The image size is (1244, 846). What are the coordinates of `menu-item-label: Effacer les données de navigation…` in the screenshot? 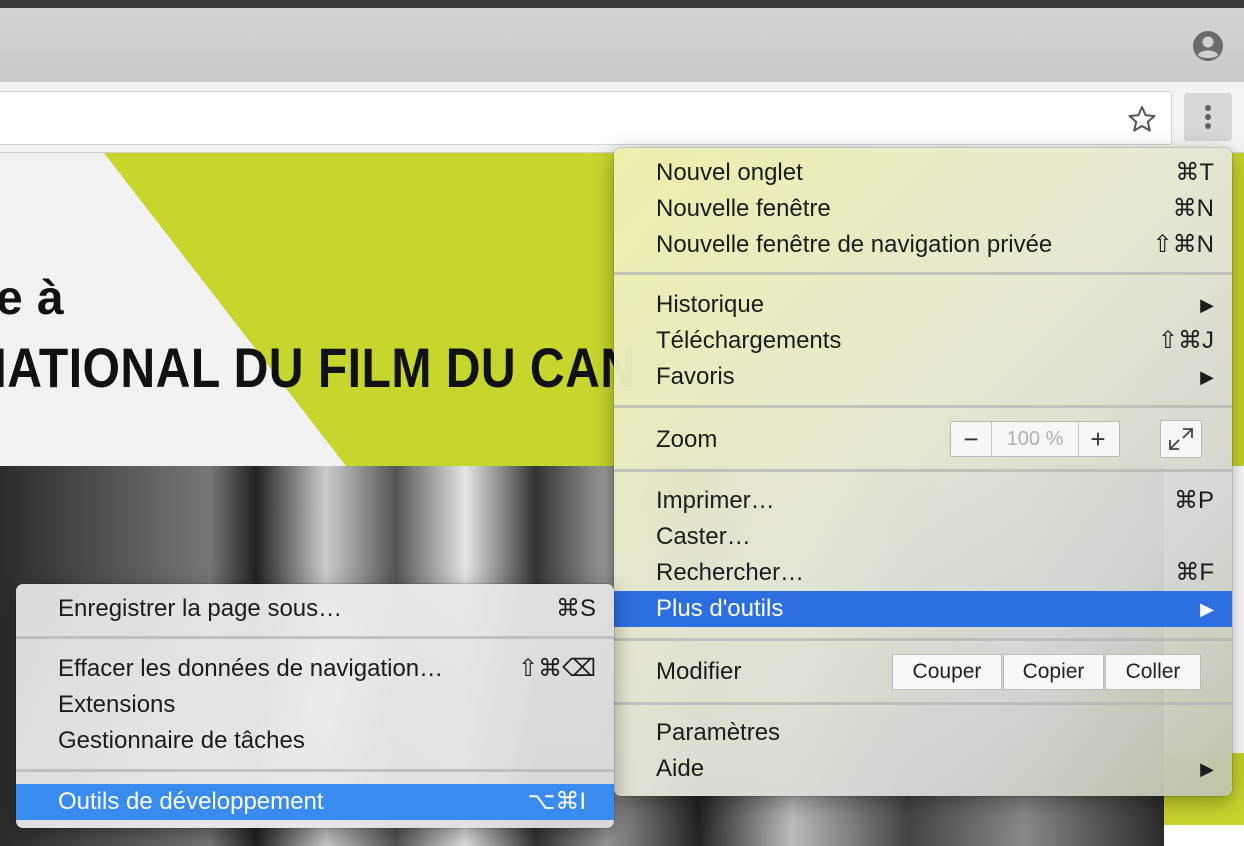 It's located at (251, 668).